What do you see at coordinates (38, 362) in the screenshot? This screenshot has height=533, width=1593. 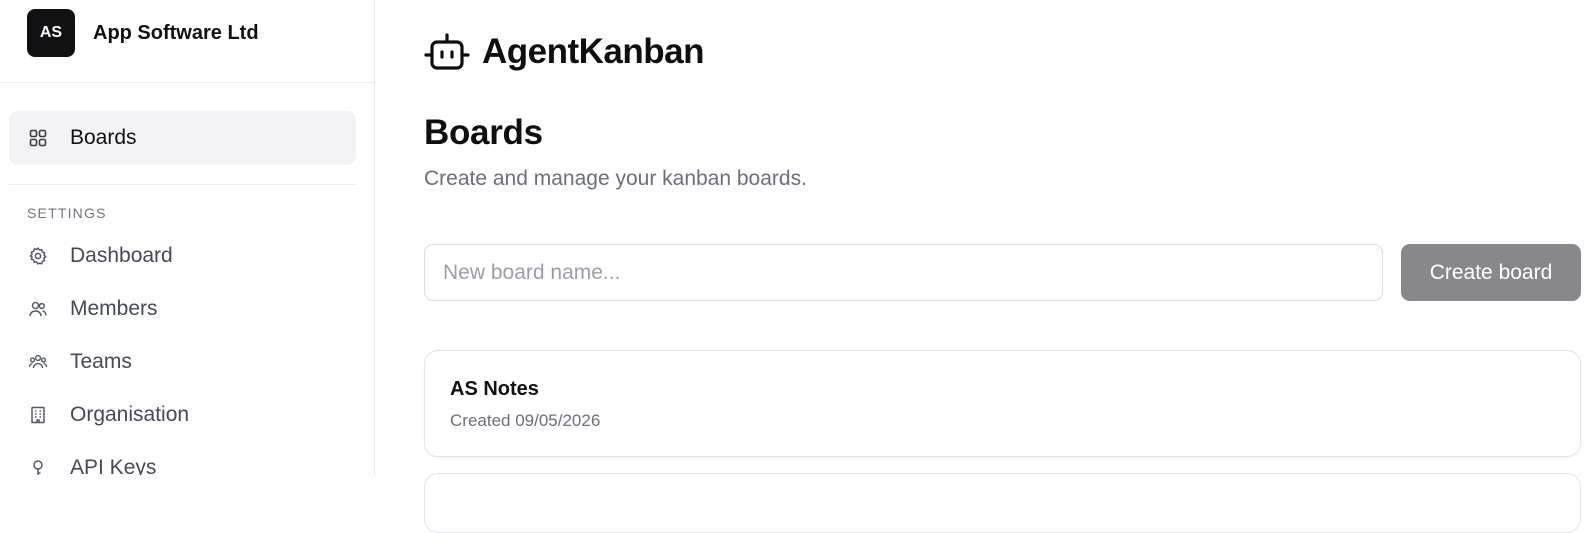 I see `team-icon` at bounding box center [38, 362].